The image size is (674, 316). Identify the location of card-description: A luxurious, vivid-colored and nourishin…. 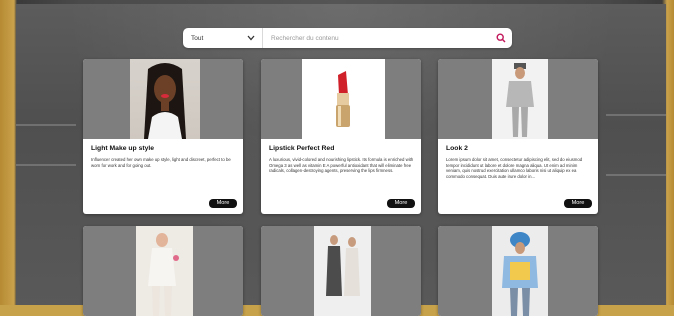
(341, 165).